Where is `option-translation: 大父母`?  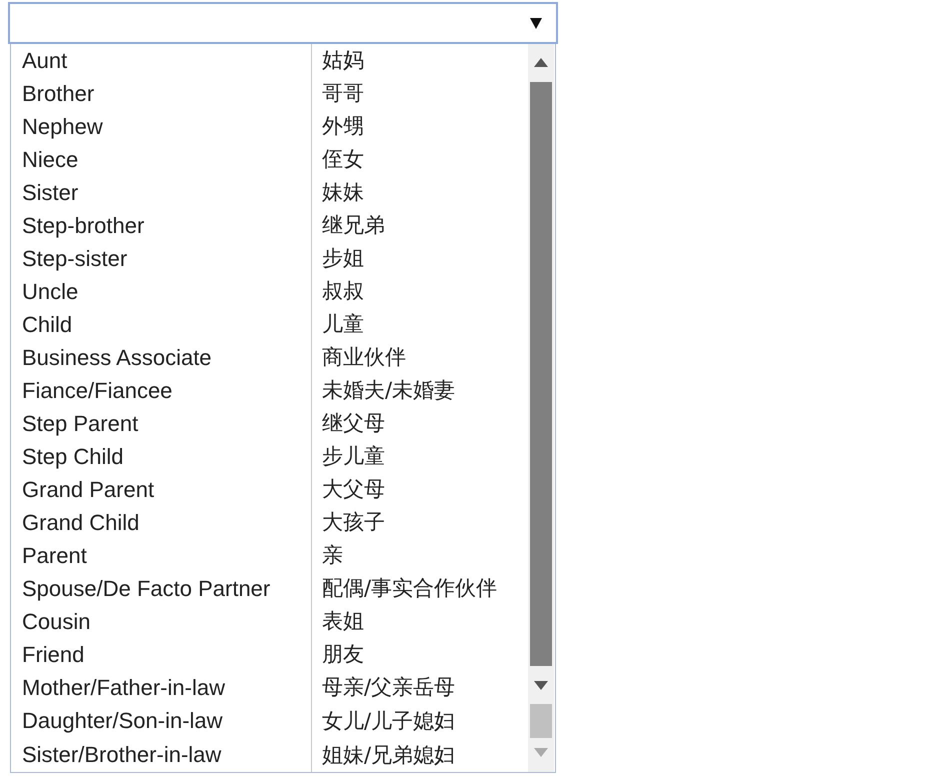
option-translation: 大父母 is located at coordinates (353, 489).